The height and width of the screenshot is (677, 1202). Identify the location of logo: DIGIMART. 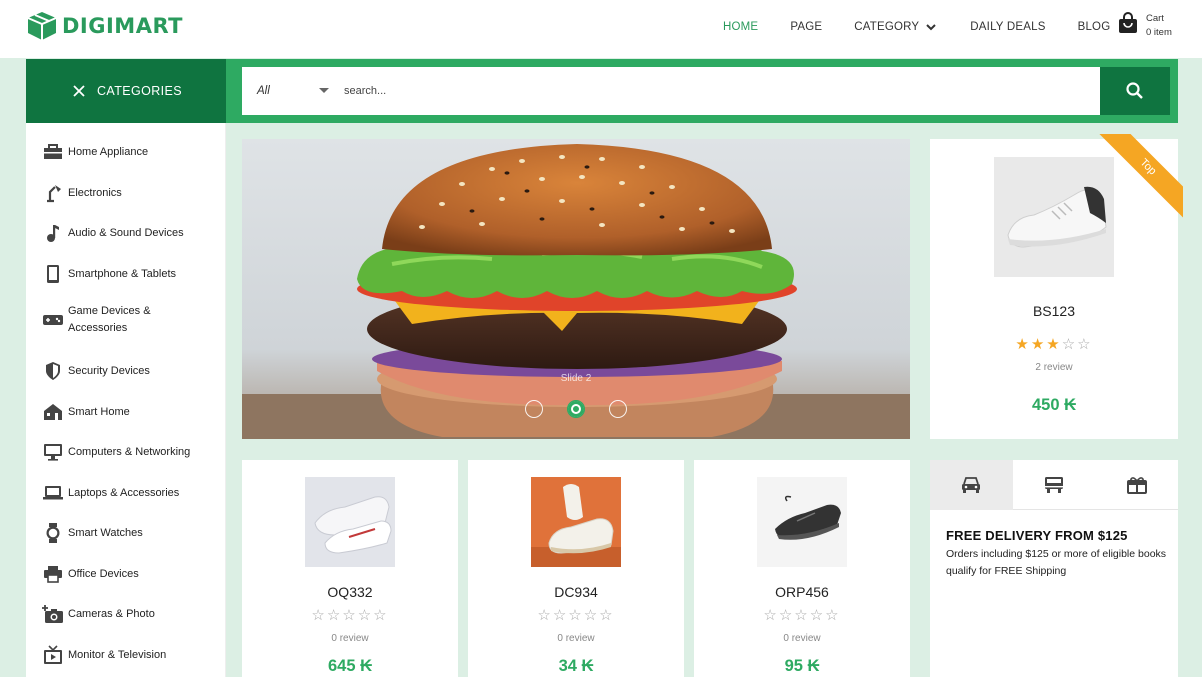
(104, 26).